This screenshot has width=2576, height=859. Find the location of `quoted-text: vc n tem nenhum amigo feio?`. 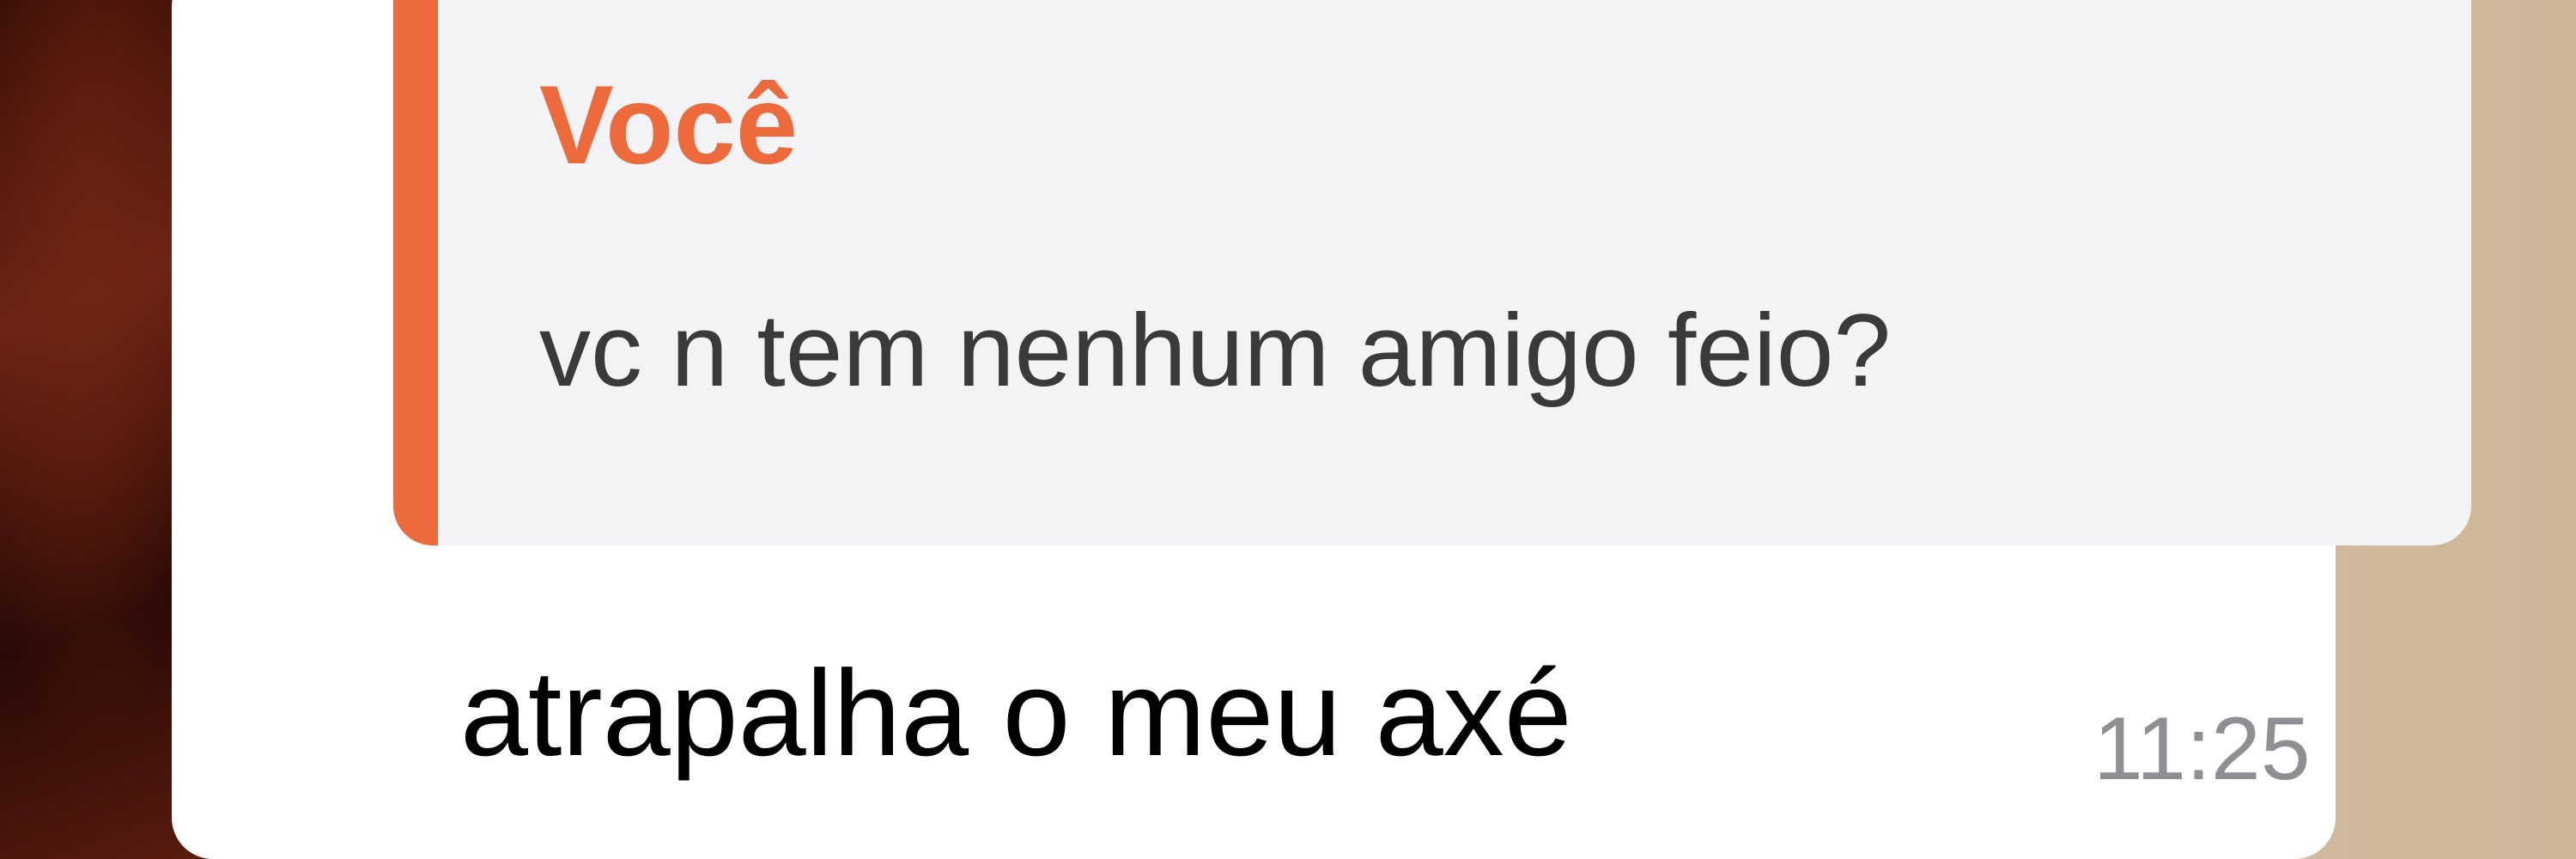

quoted-text: vc n tem nenhum amigo feio? is located at coordinates (1215, 351).